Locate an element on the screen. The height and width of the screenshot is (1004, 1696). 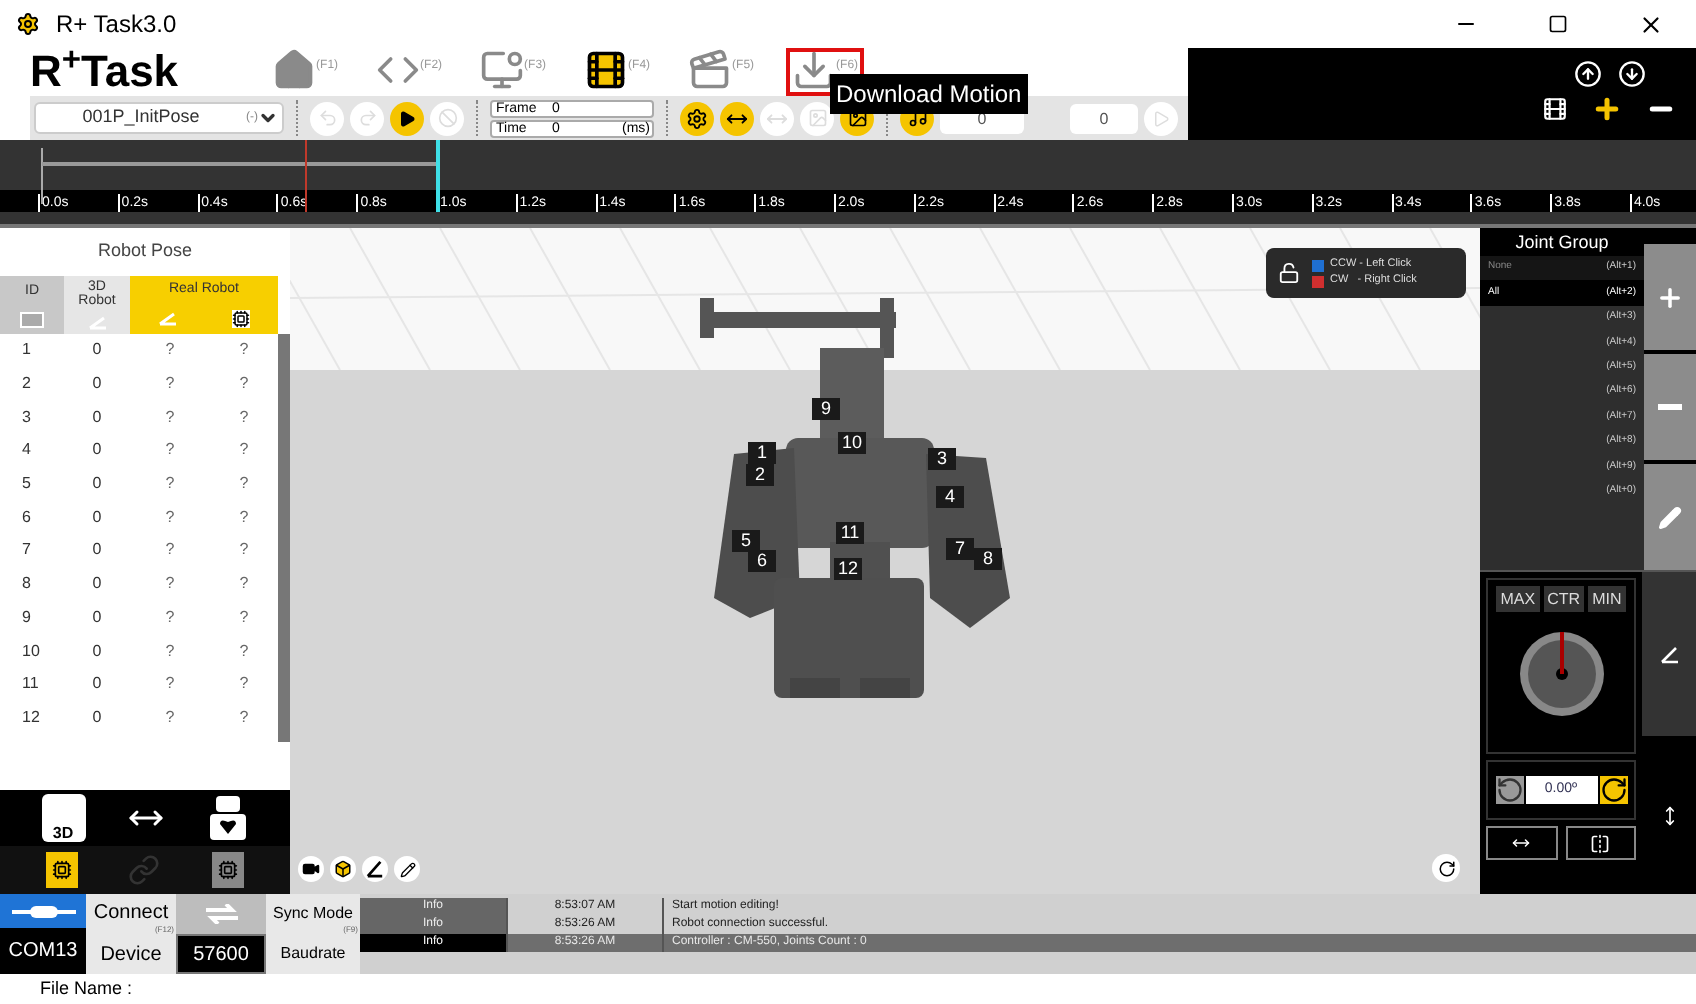
add-button is located at coordinates (1670, 297).